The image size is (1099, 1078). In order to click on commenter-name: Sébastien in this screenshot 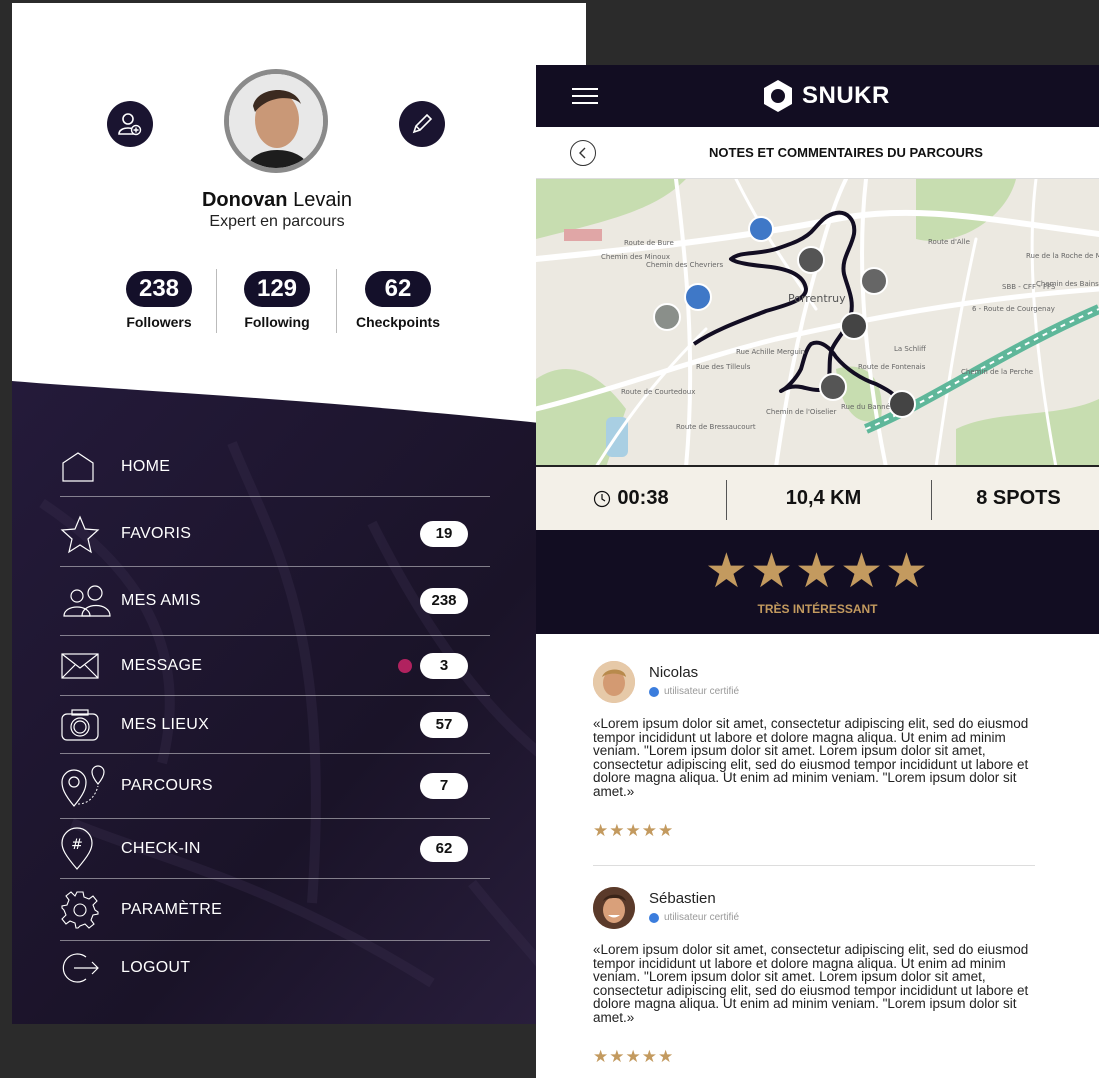, I will do `click(682, 898)`.